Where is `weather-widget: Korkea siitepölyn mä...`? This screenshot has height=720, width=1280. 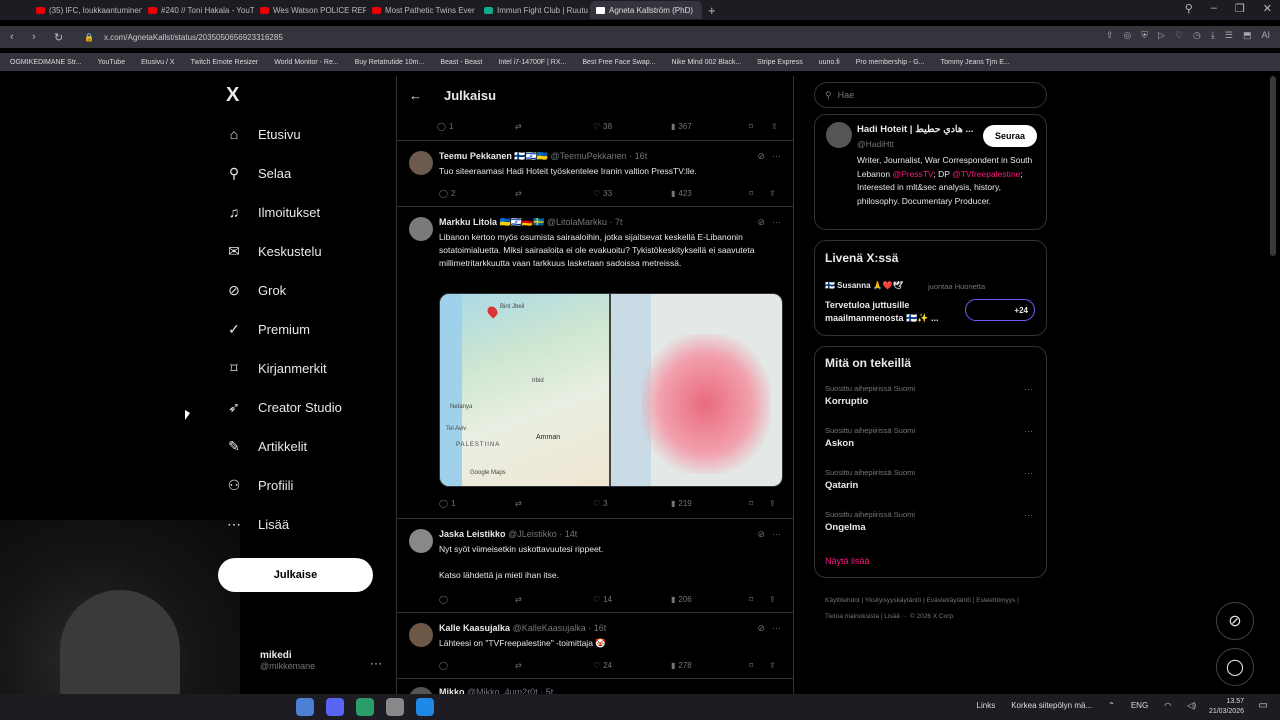
weather-widget: Korkea siitepölyn mä... is located at coordinates (1051, 705).